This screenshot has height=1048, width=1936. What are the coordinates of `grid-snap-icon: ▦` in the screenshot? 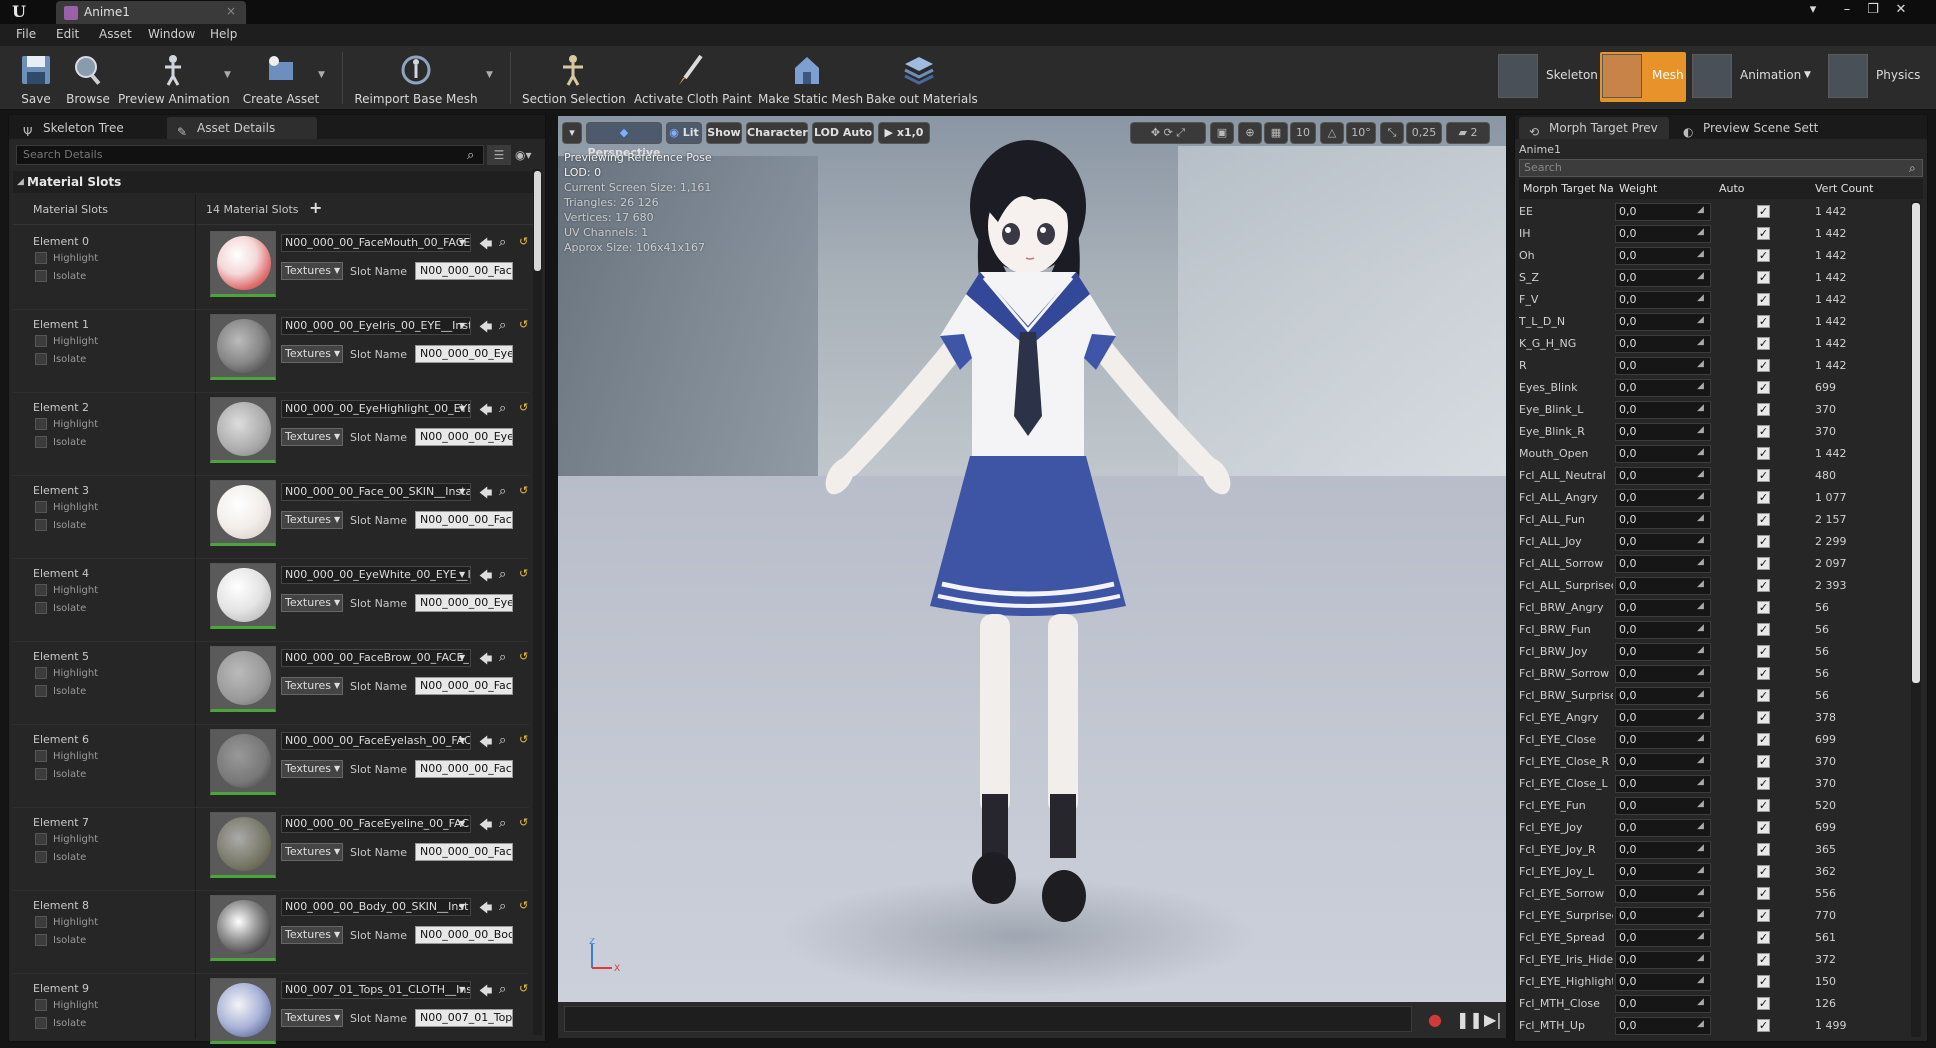 It's located at (1276, 133).